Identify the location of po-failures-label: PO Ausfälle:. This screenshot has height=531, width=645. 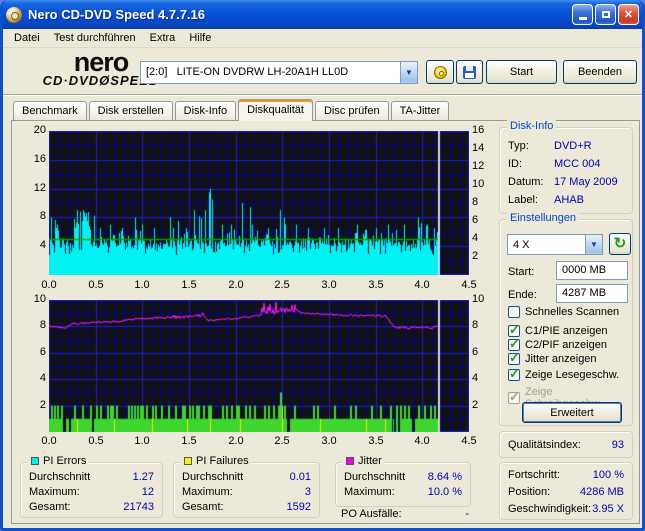
(371, 514).